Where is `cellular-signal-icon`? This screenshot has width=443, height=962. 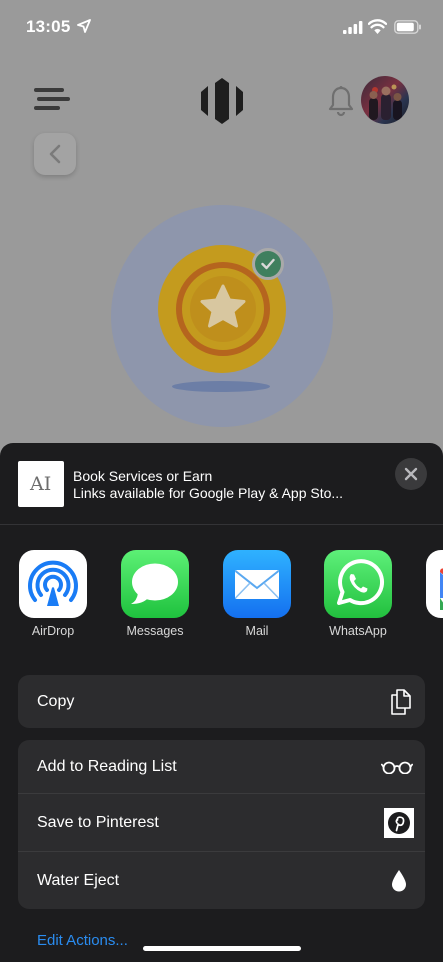
cellular-signal-icon is located at coordinates (353, 27).